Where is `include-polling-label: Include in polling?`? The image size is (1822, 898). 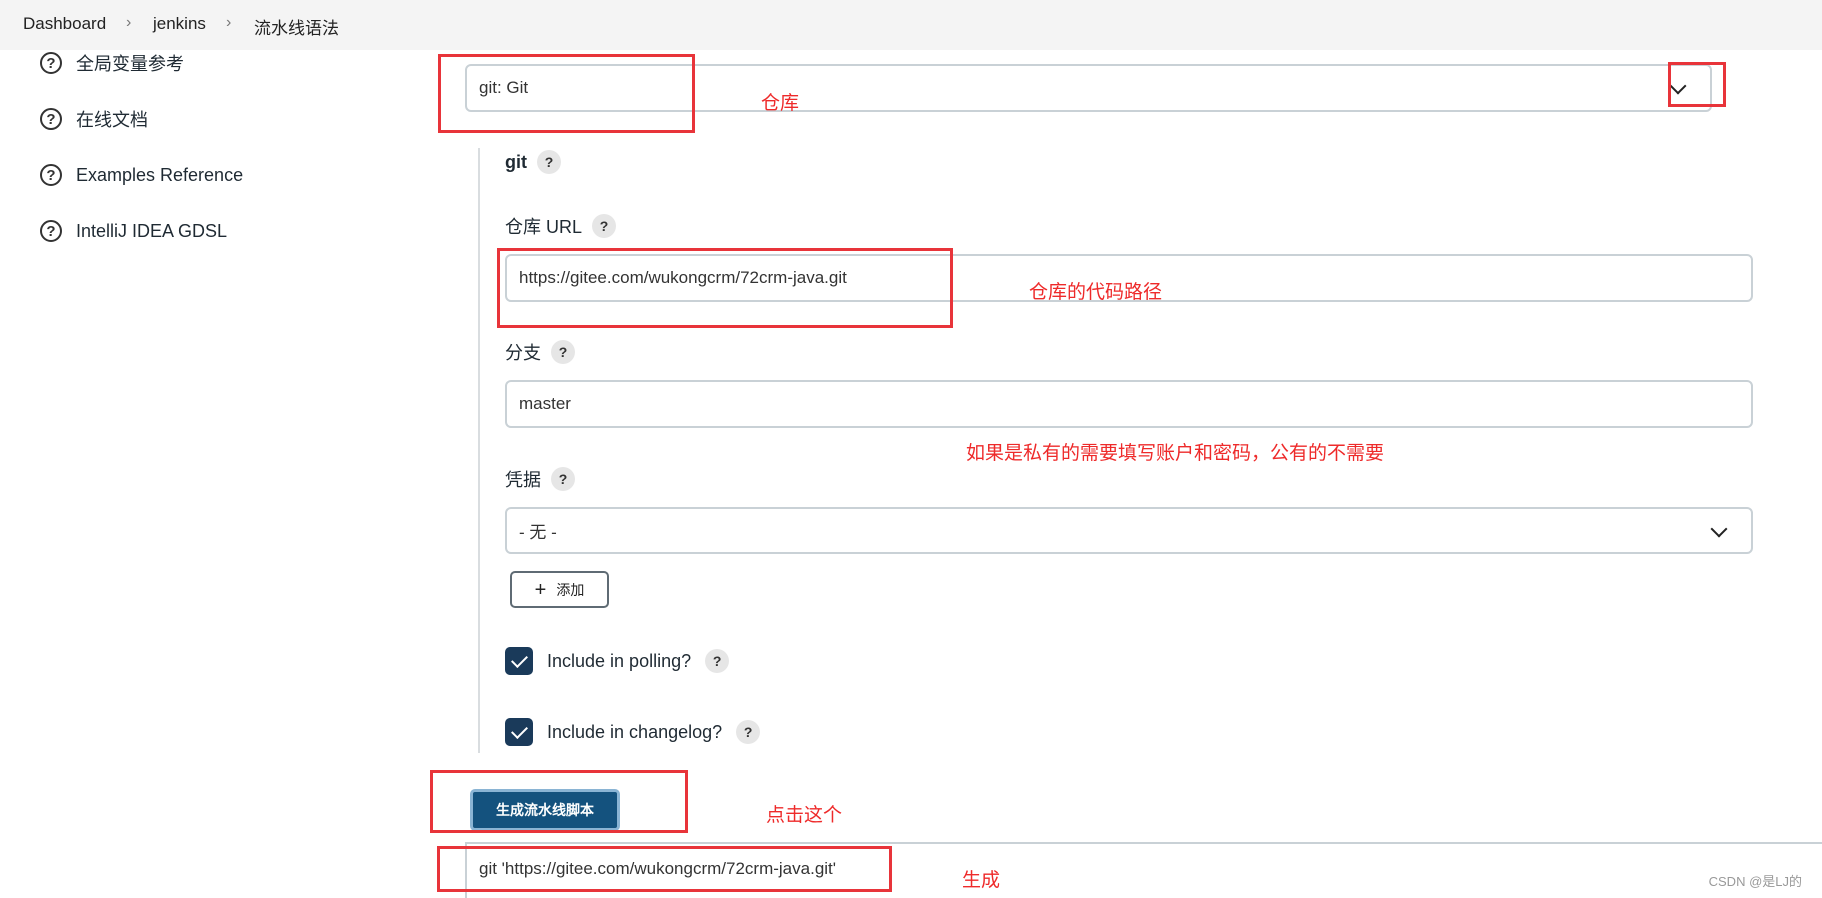
include-polling-label: Include in polling? is located at coordinates (619, 661).